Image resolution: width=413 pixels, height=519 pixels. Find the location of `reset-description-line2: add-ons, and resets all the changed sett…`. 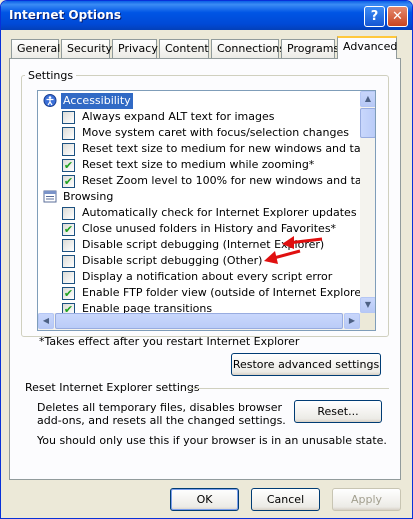

reset-description-line2: add-ons, and resets all the changed sett… is located at coordinates (161, 420).